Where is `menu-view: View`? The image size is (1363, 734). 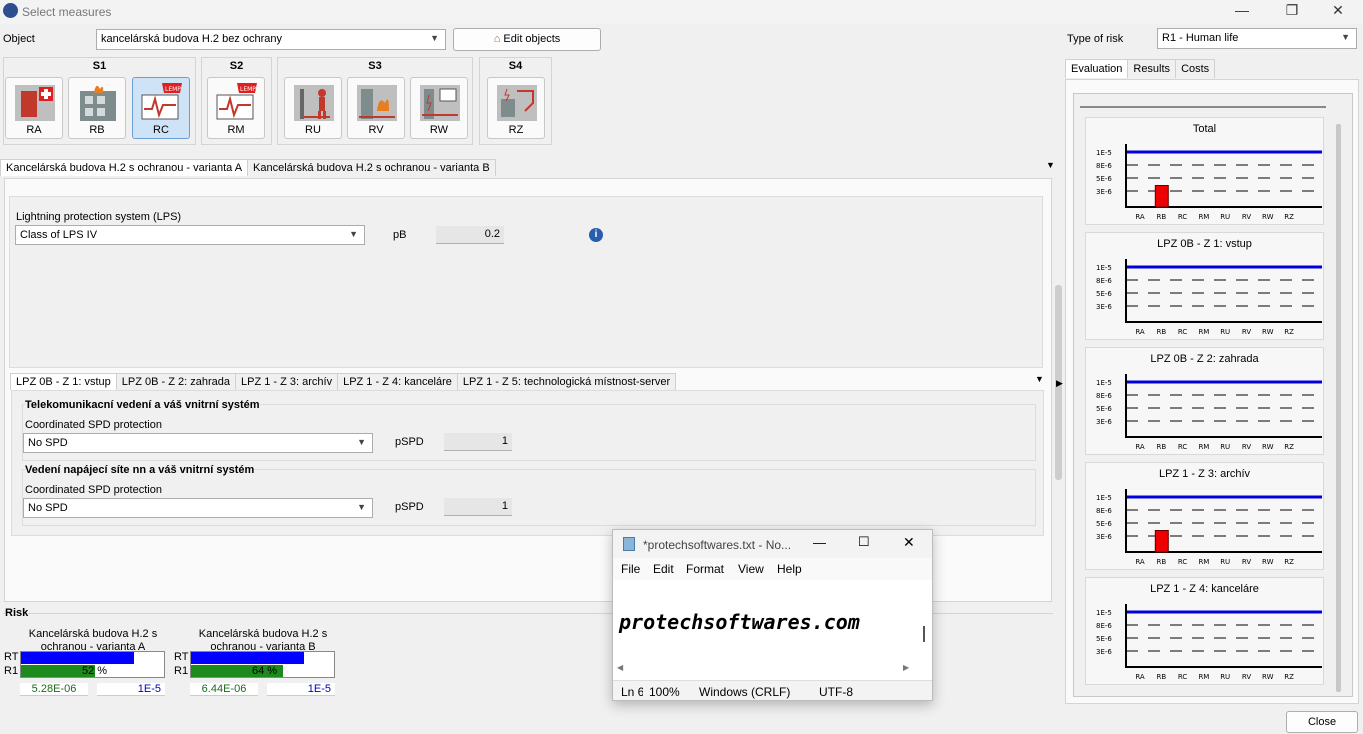
menu-view: View is located at coordinates (751, 569).